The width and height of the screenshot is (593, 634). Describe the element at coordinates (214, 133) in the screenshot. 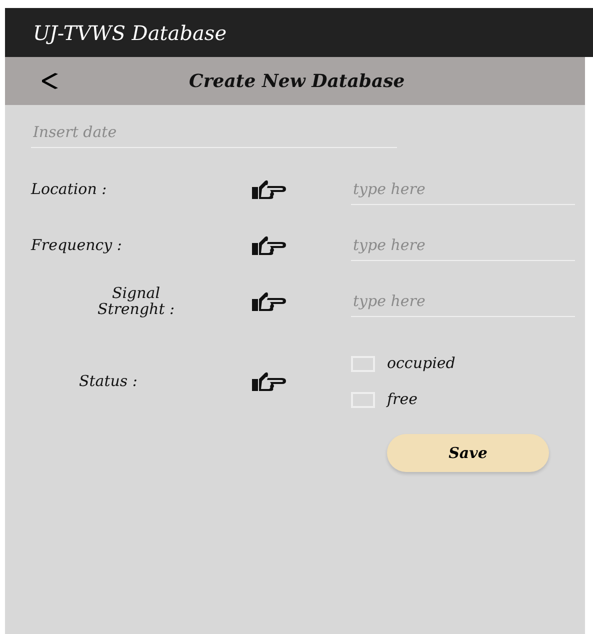

I see `date-field: Insert date` at that location.